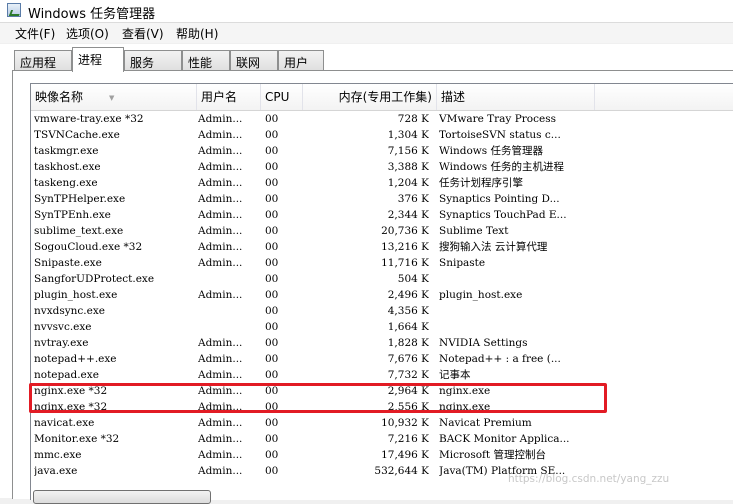 This screenshot has height=504, width=733. What do you see at coordinates (516, 97) in the screenshot?
I see `column-description: 描述` at bounding box center [516, 97].